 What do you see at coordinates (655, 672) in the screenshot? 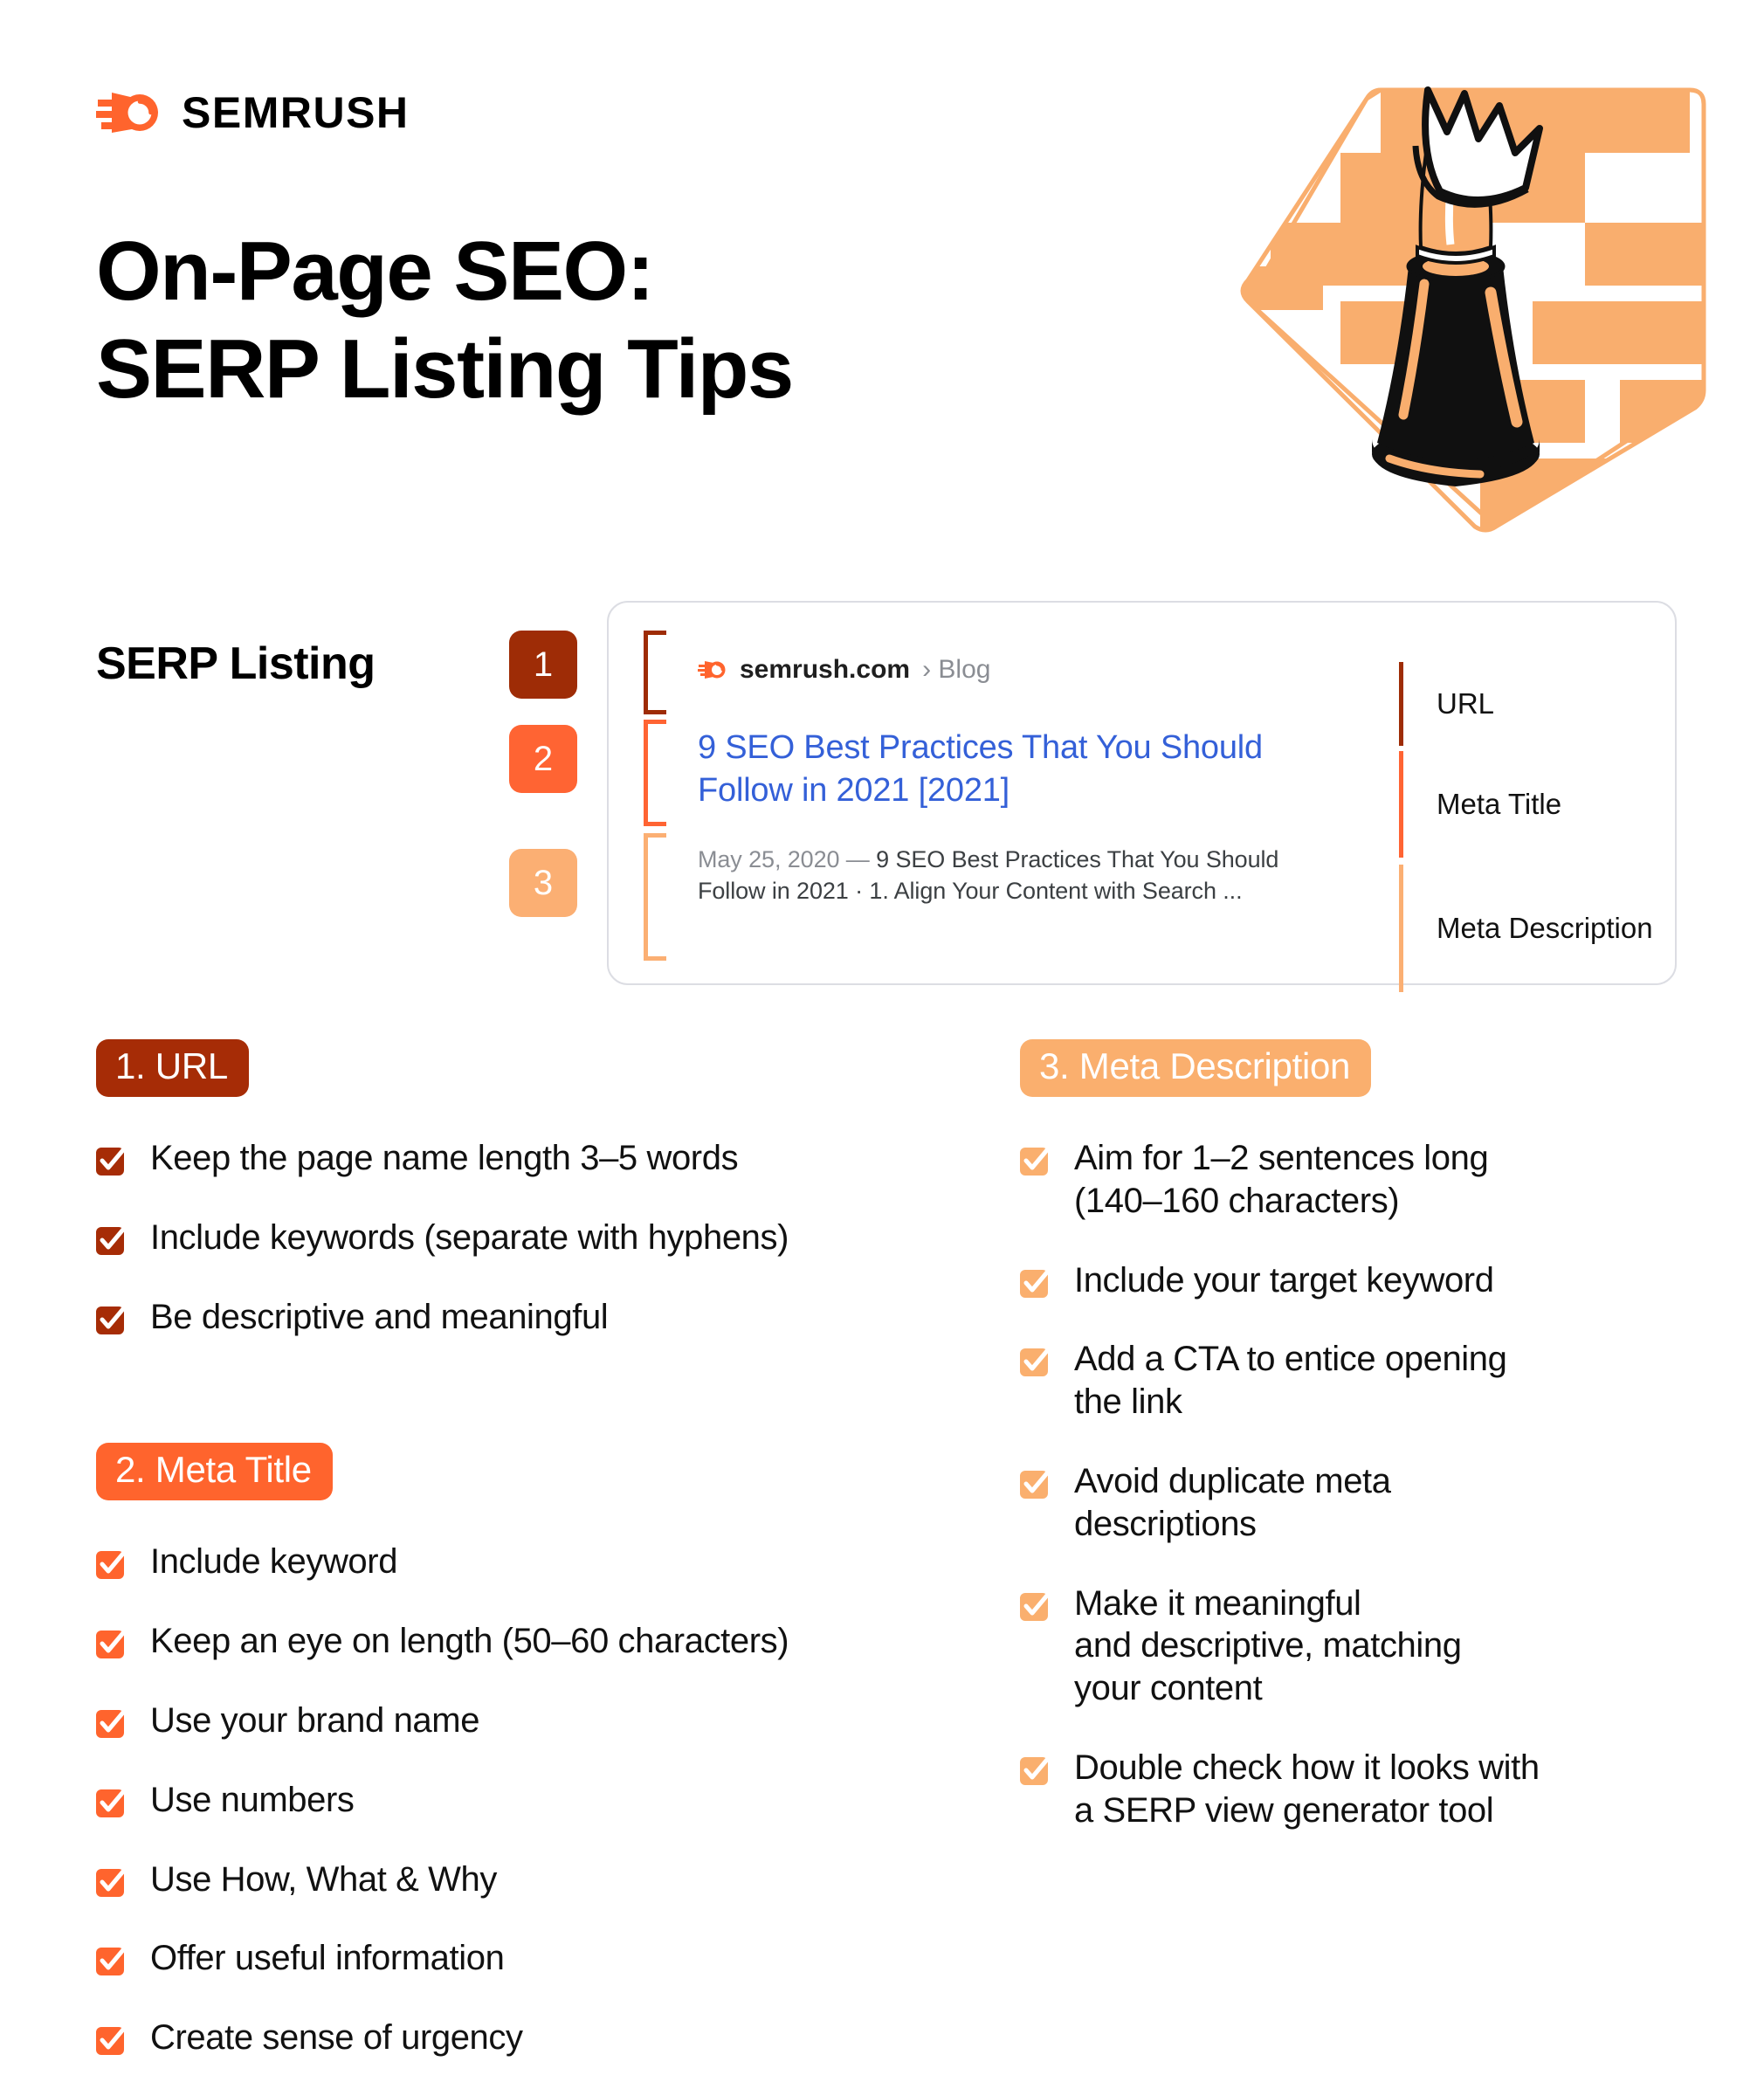
I see `serp-url-bracket` at bounding box center [655, 672].